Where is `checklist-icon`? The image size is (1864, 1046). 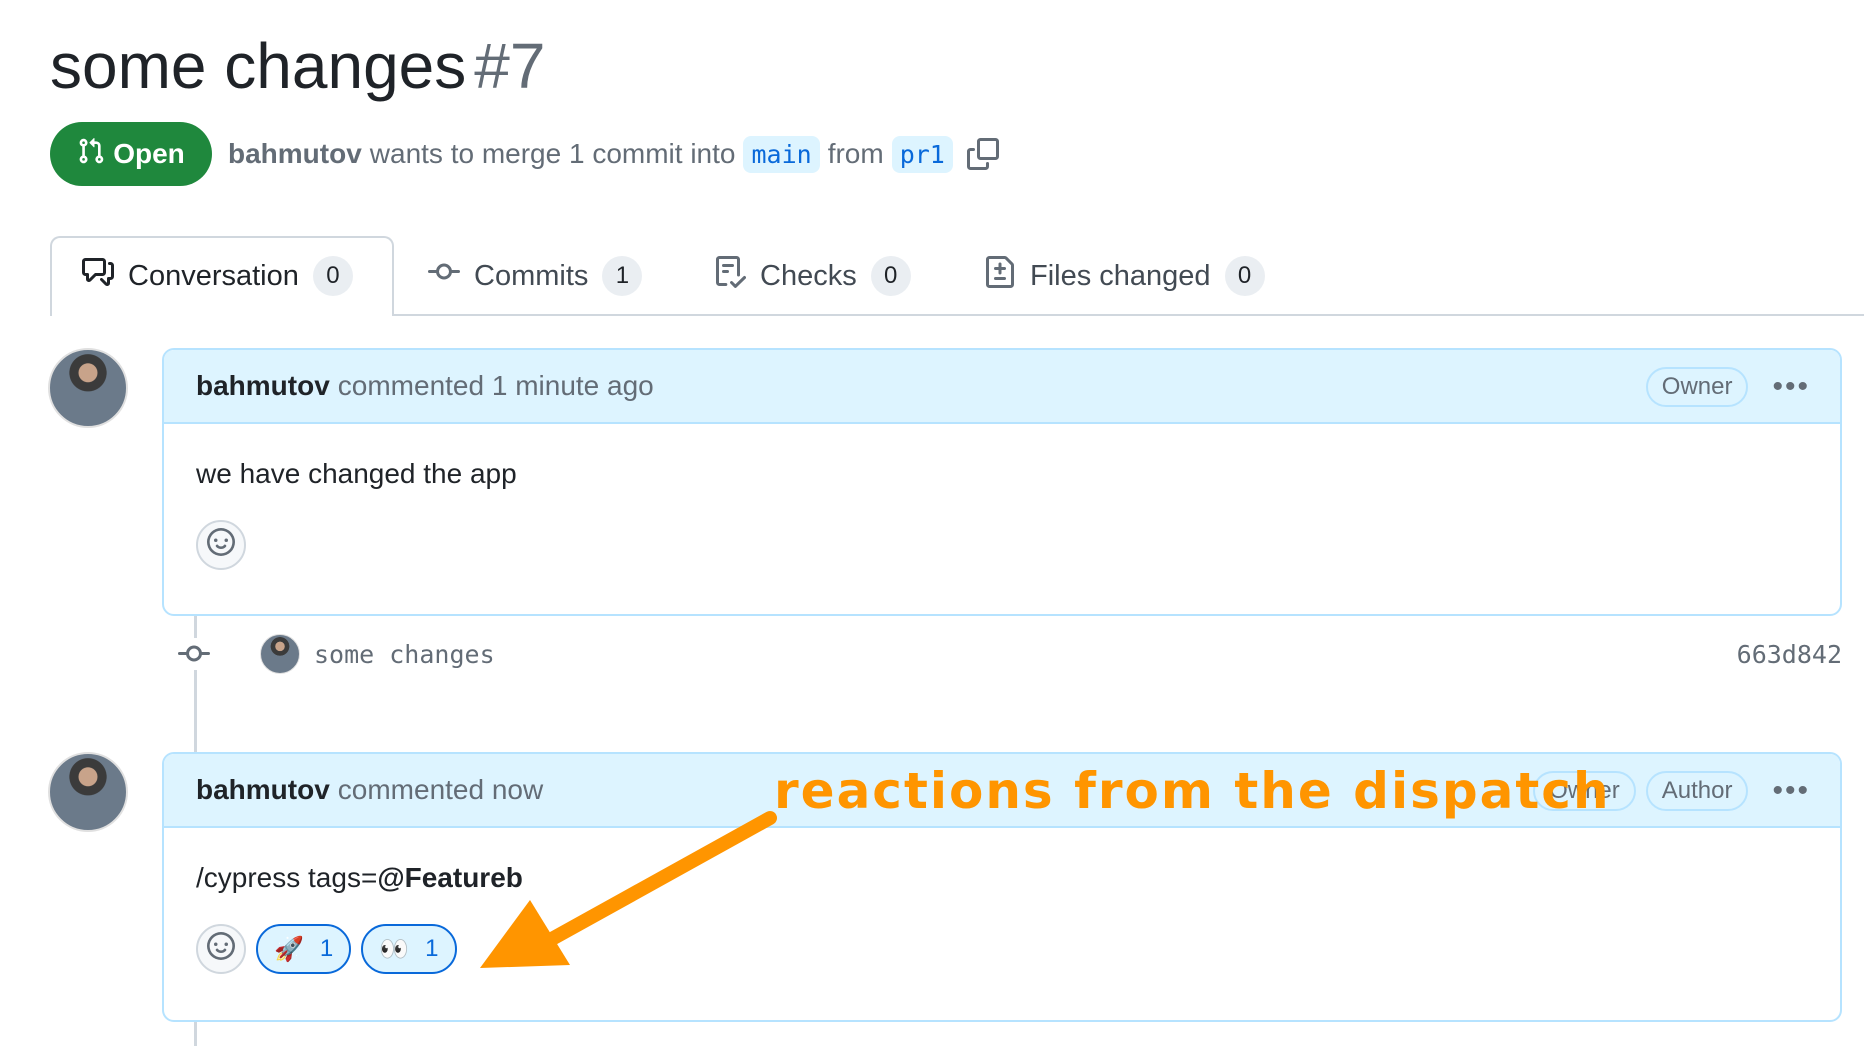 checklist-icon is located at coordinates (730, 276).